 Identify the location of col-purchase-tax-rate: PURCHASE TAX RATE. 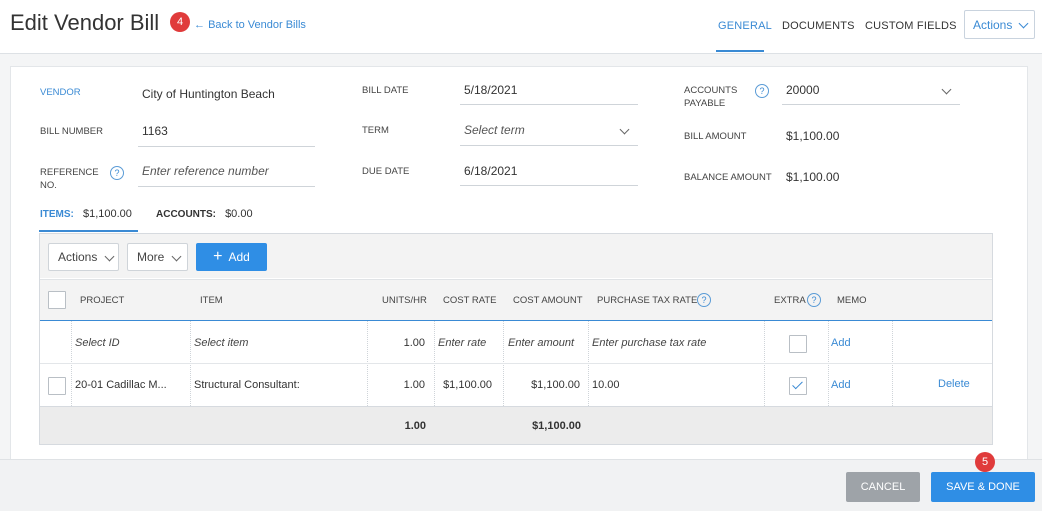
(647, 300).